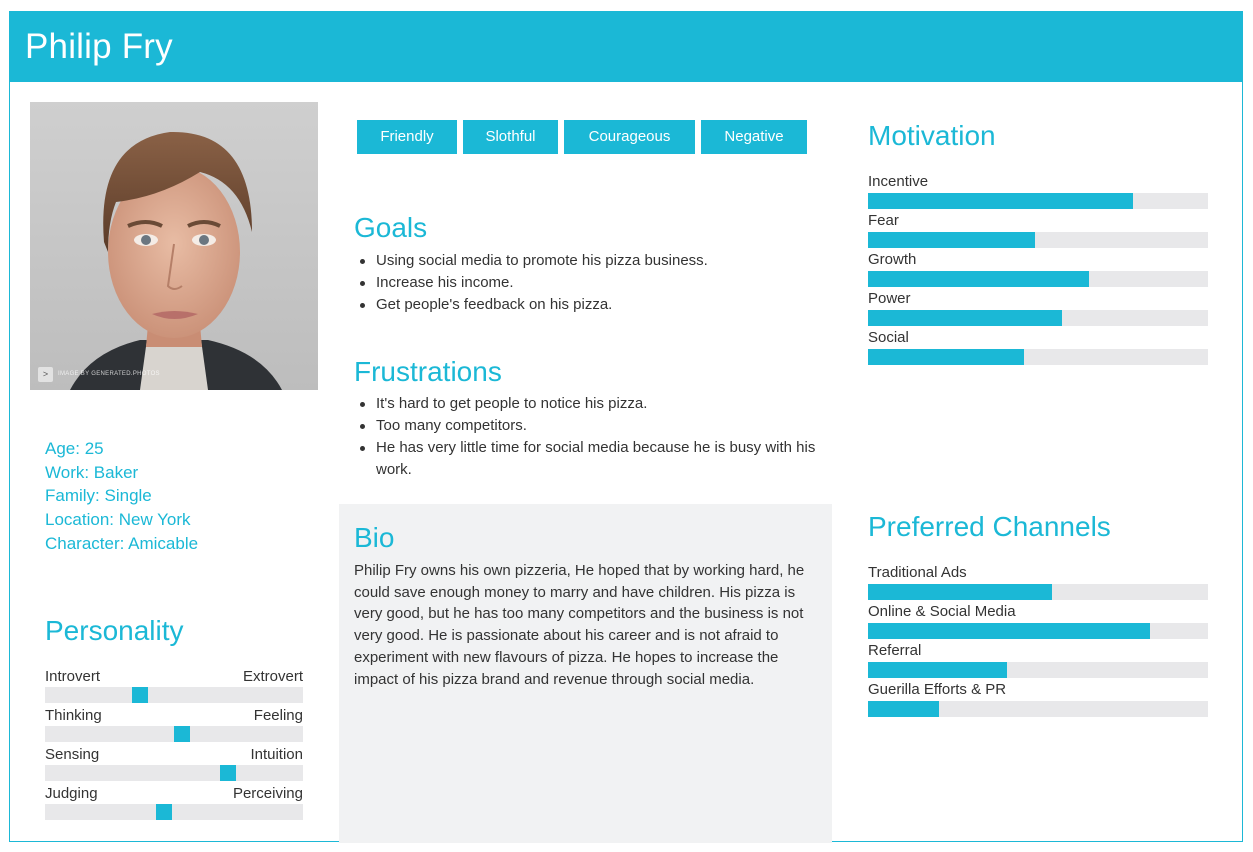 The image size is (1253, 852). Describe the element at coordinates (1038, 230) in the screenshot. I see `motivation-bar-fear: Fear` at that location.